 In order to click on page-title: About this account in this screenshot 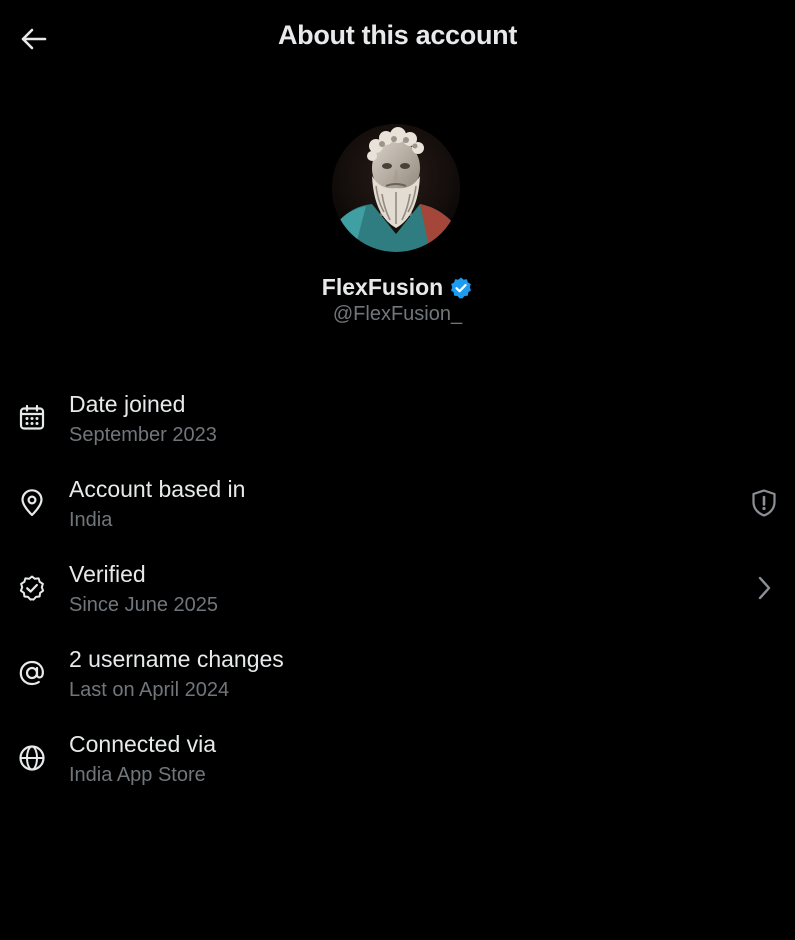, I will do `click(397, 35)`.